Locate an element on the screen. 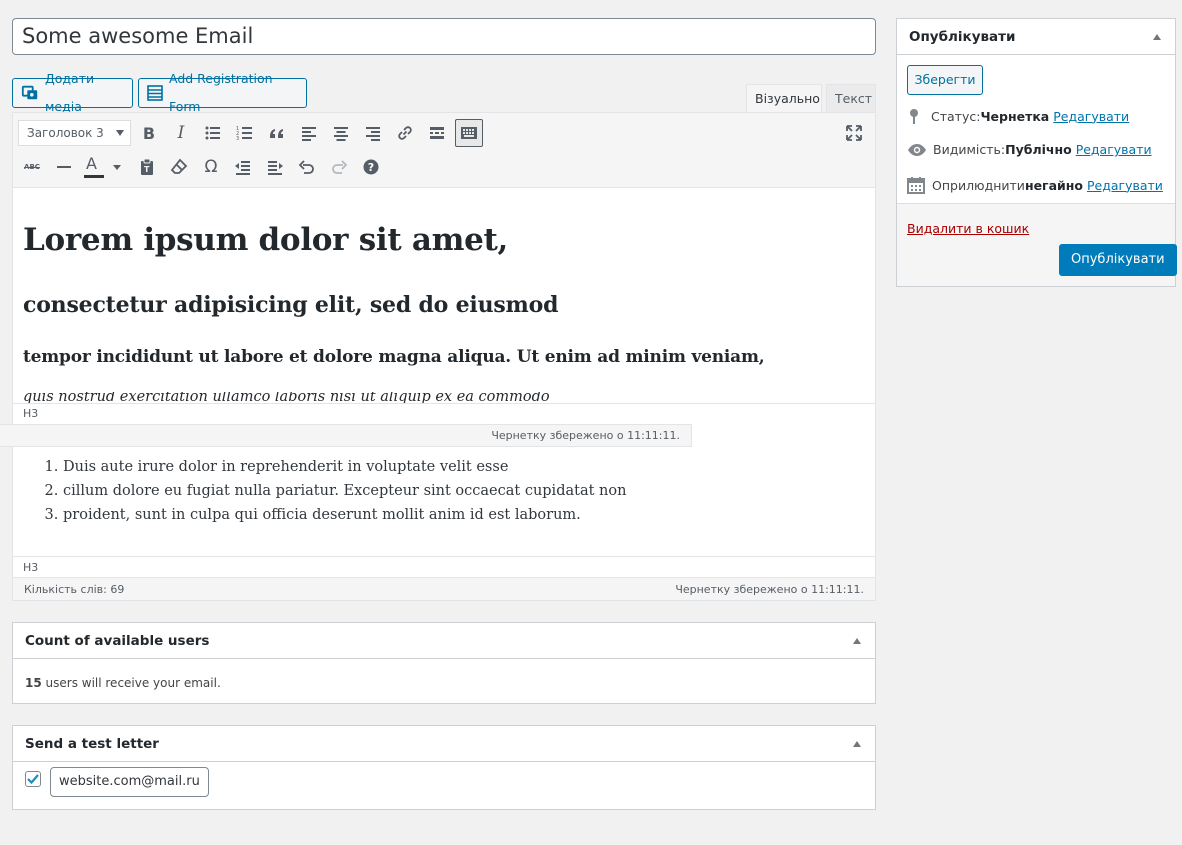 This screenshot has width=1182, height=845. count-users-text: 15 users will receive your email. is located at coordinates (444, 683).